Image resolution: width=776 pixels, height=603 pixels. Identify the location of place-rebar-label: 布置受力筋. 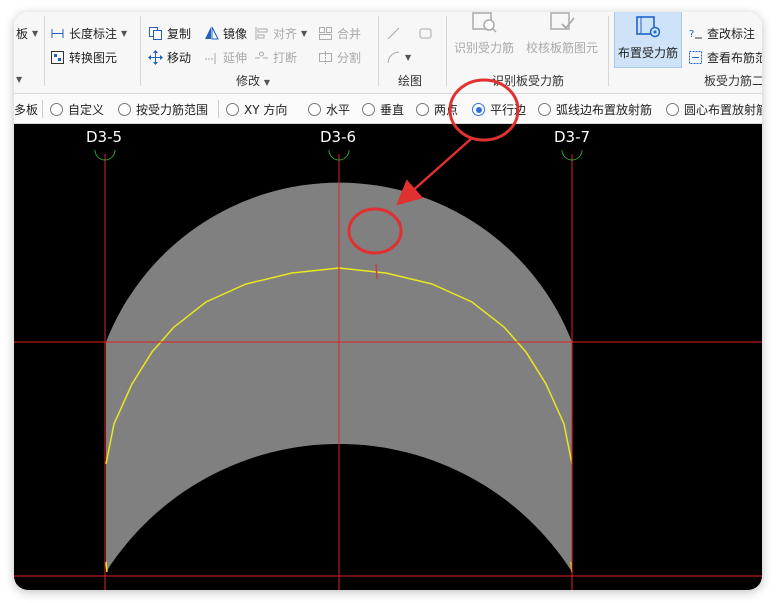
(647, 53).